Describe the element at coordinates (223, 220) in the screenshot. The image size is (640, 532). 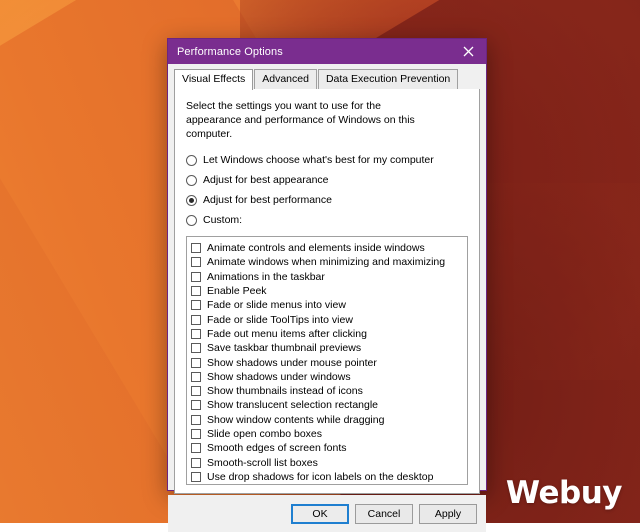
I see `radio-label: Custom:` at that location.